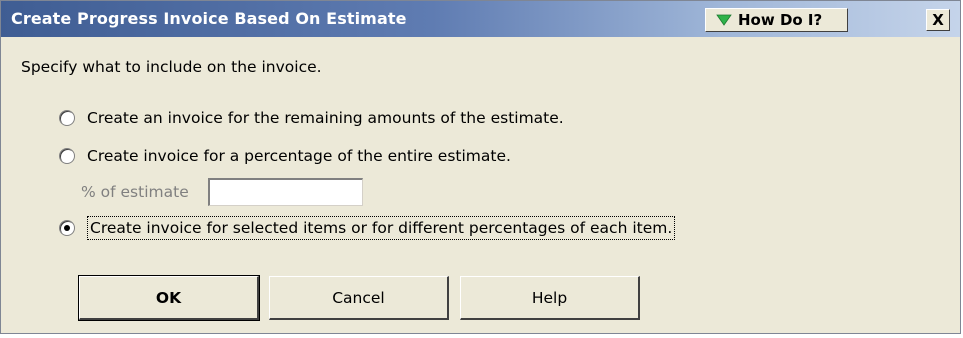 The height and width of the screenshot is (338, 963). Describe the element at coordinates (780, 20) in the screenshot. I see `how-do-i-label: How Do I?` at that location.